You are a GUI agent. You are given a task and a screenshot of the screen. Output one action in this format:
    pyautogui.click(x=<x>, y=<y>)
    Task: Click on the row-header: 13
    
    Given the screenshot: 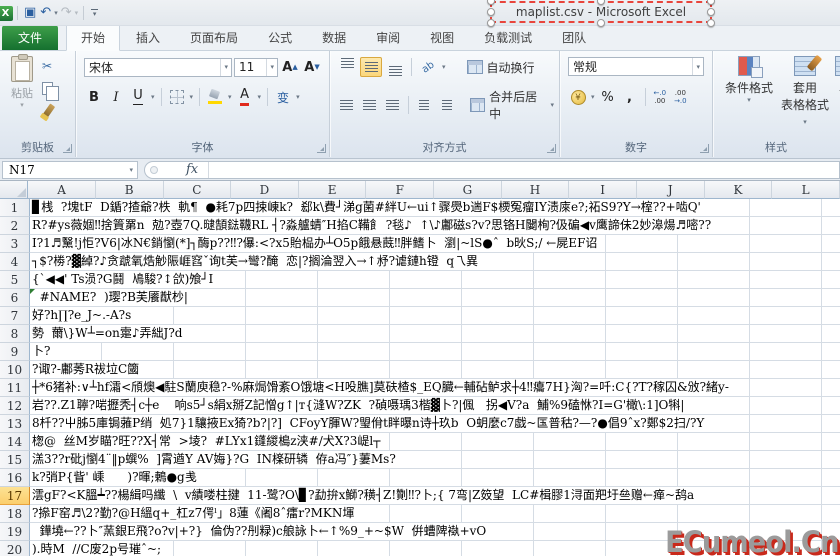 What is the action you would take?
    pyautogui.click(x=15, y=424)
    